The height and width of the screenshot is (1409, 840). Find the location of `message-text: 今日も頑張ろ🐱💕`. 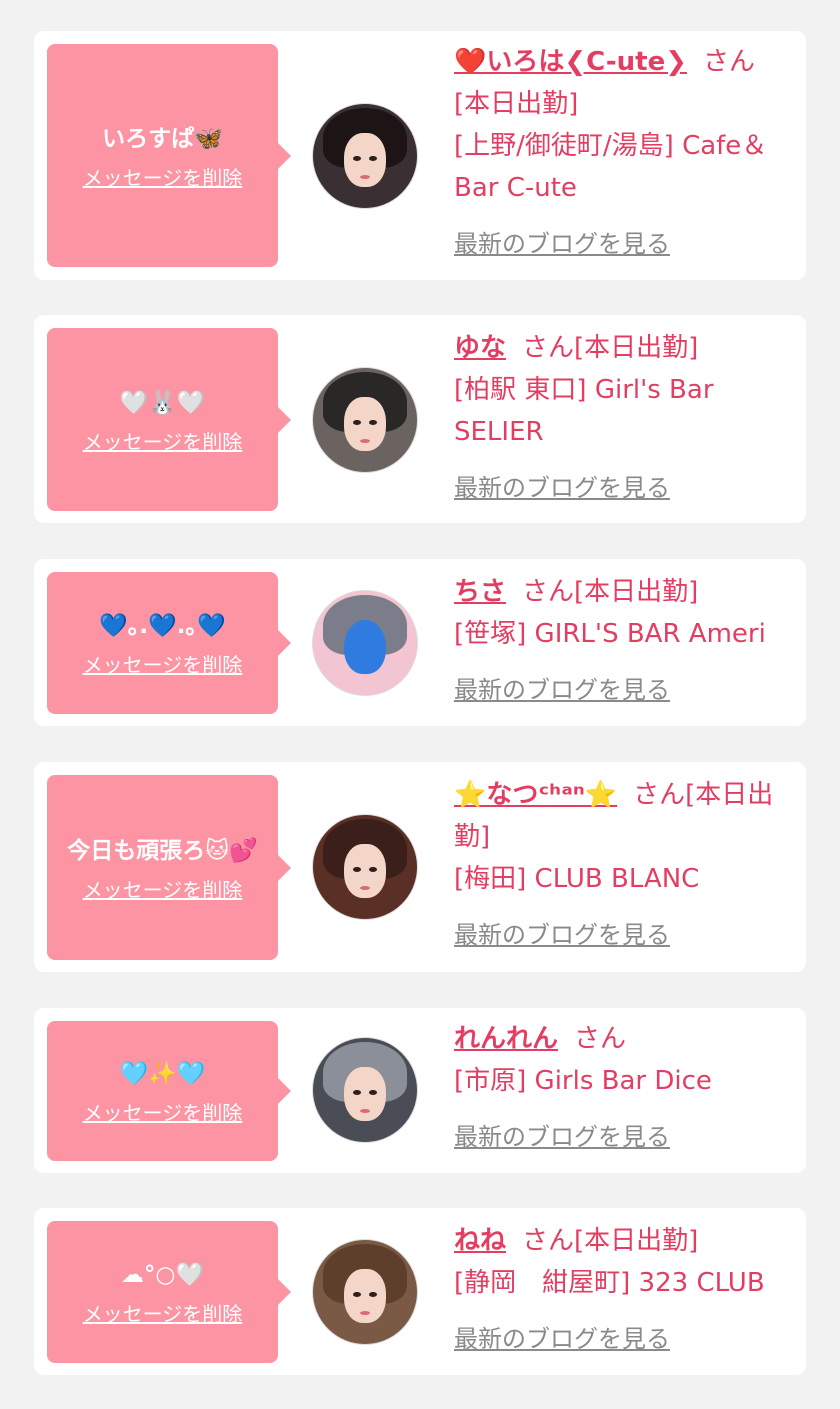

message-text: 今日も頑張ろ🐱💕 is located at coordinates (162, 850).